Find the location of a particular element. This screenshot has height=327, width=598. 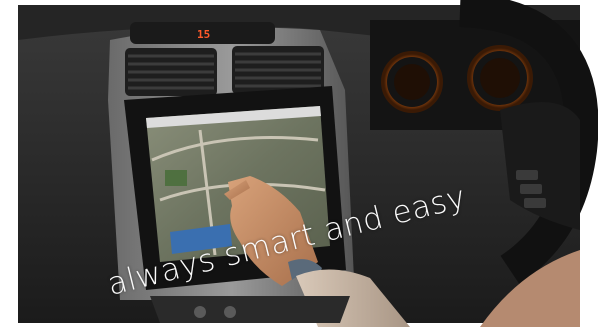

air-vent-left is located at coordinates (171, 72).